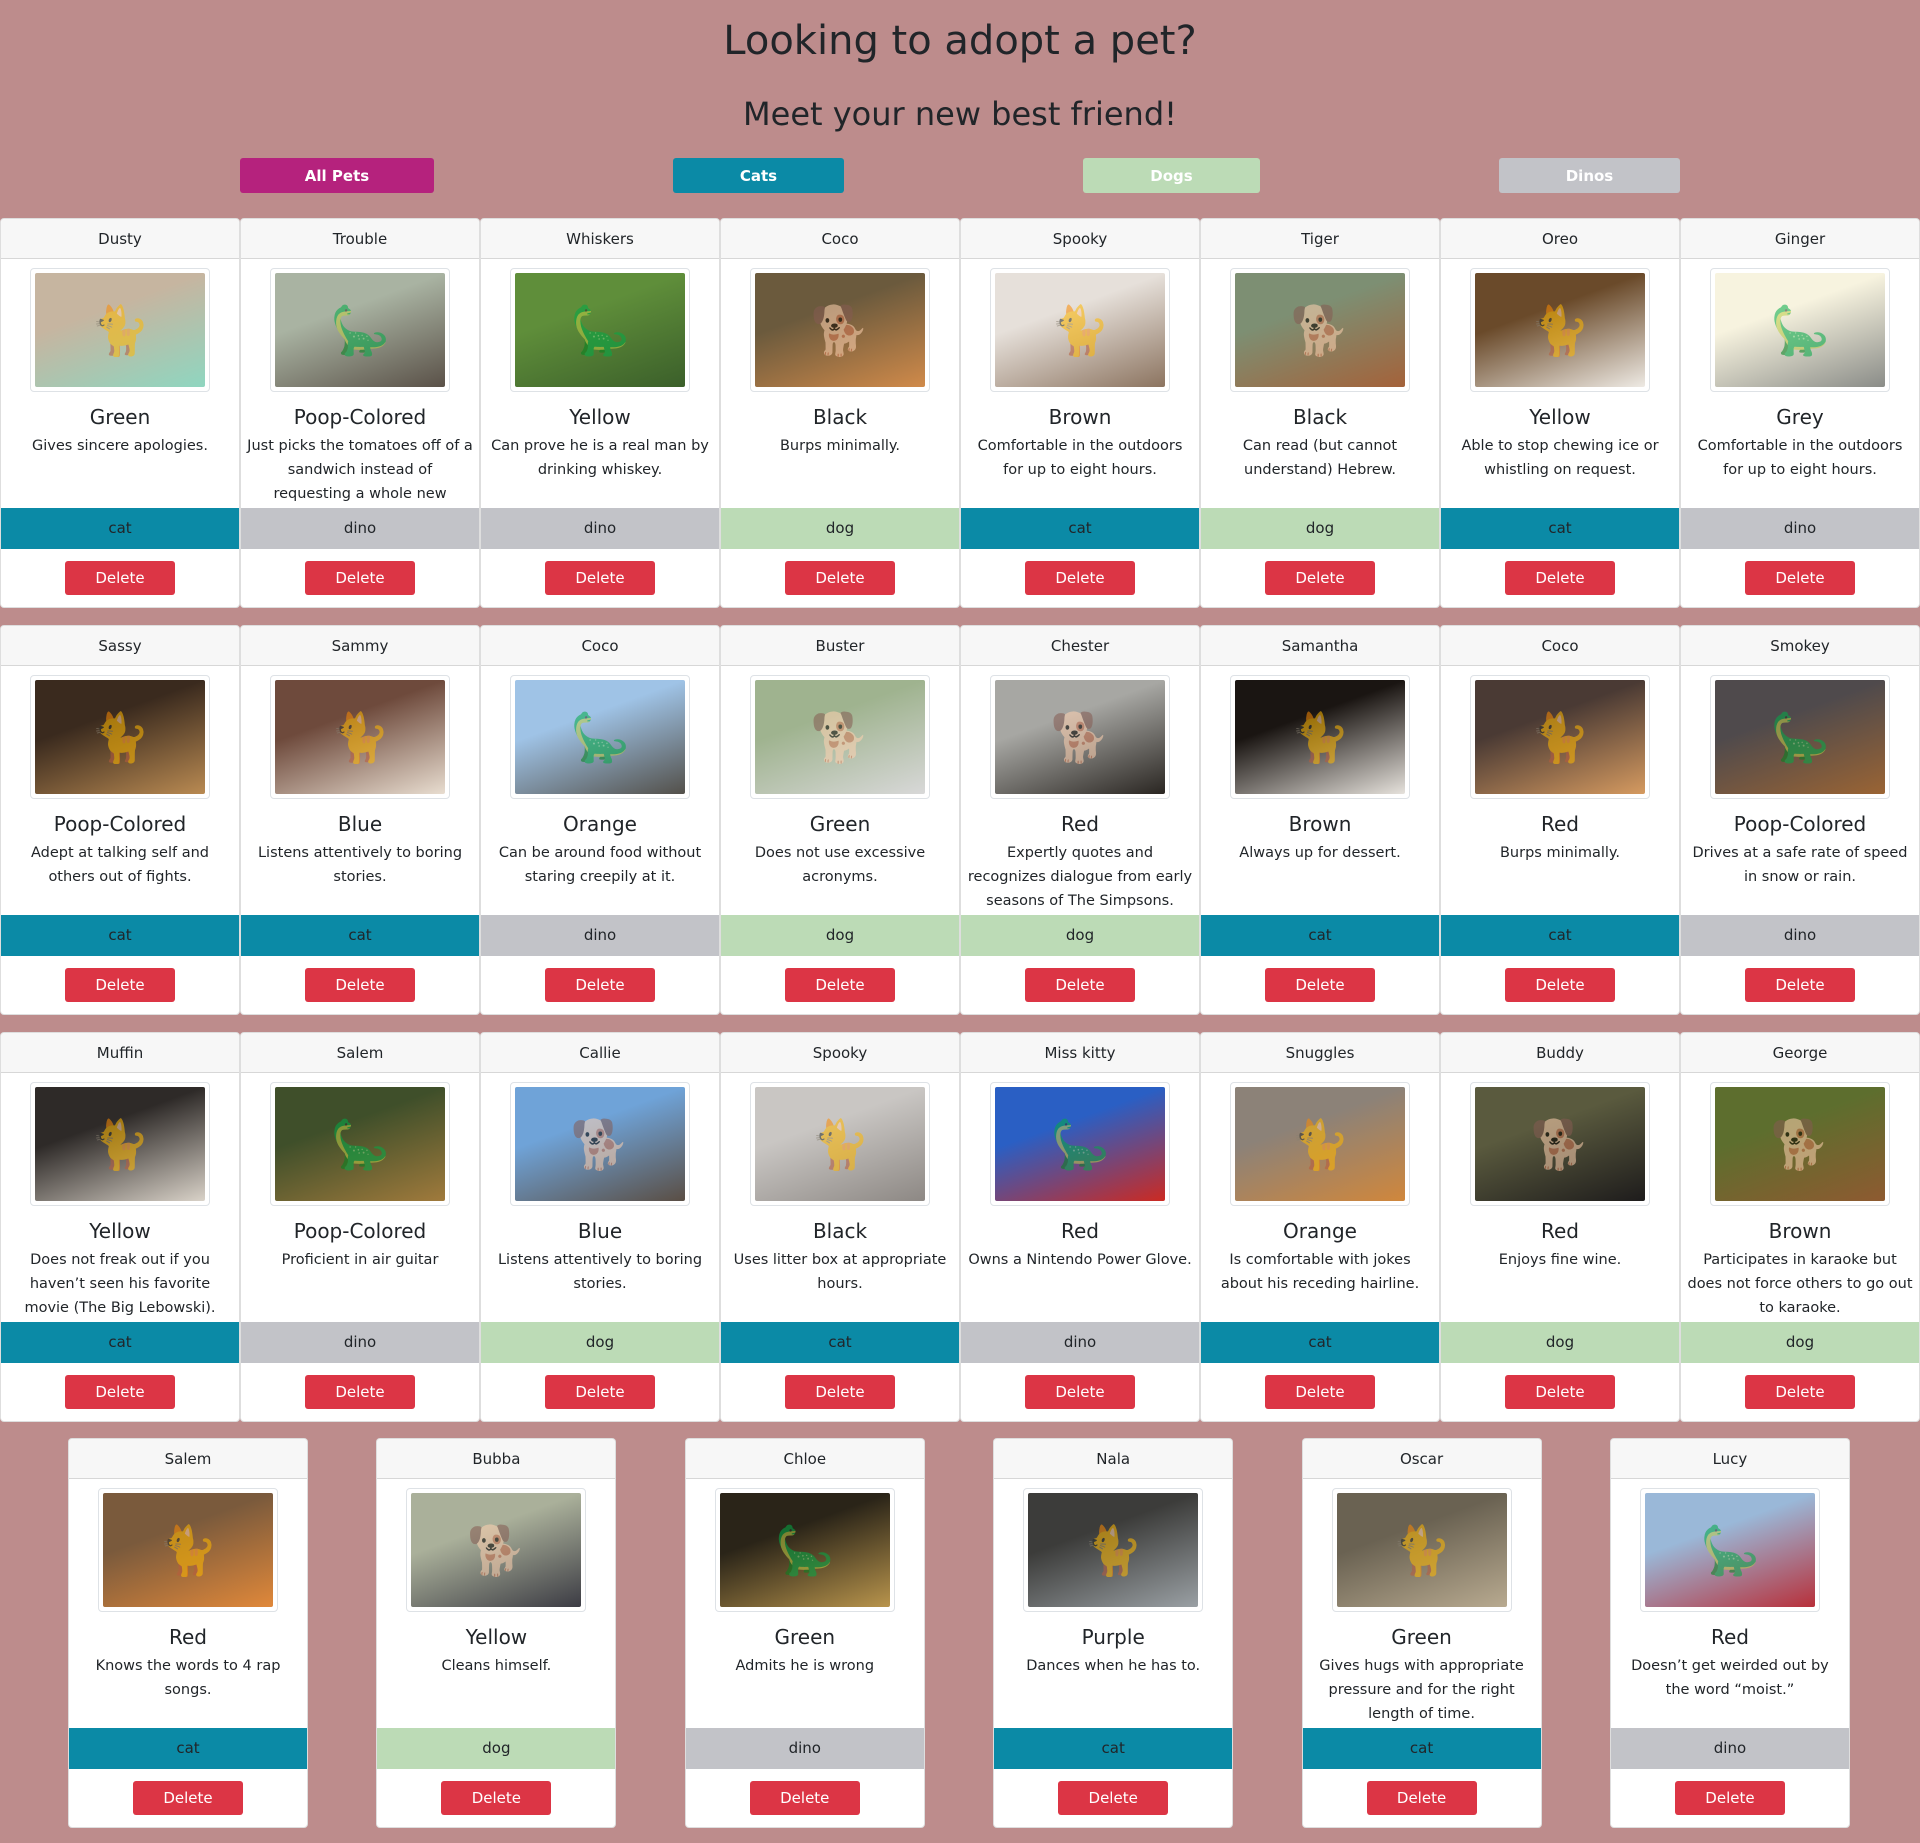 This screenshot has height=1843, width=1920. Describe the element at coordinates (600, 1342) in the screenshot. I see `pet-type-badge: dog` at that location.